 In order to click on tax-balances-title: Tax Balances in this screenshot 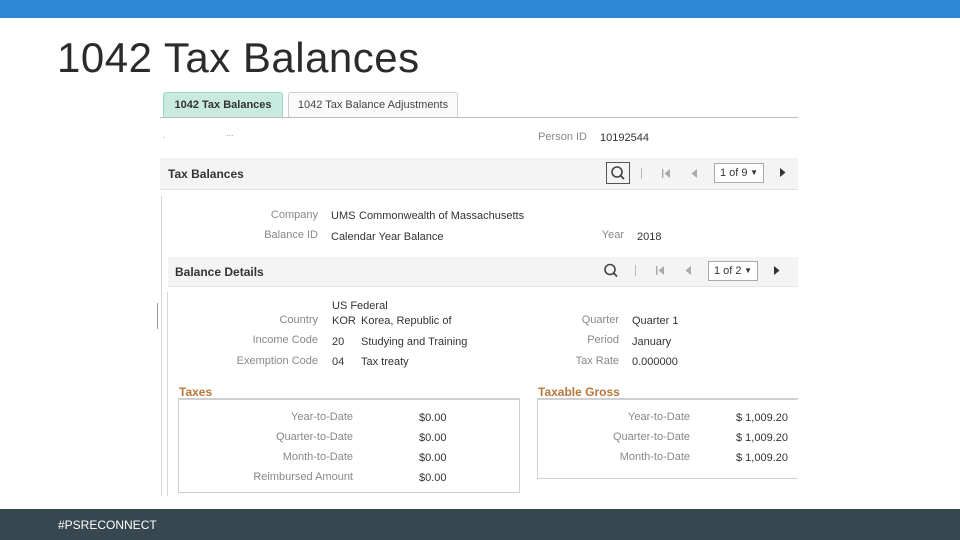, I will do `click(206, 174)`.